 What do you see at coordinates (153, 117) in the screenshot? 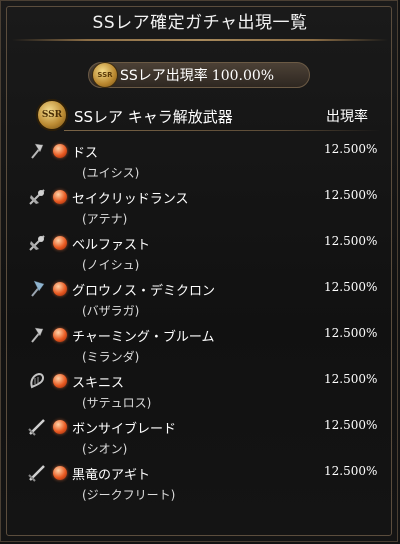
I see `section-title: SSレア キャラ解放武器` at bounding box center [153, 117].